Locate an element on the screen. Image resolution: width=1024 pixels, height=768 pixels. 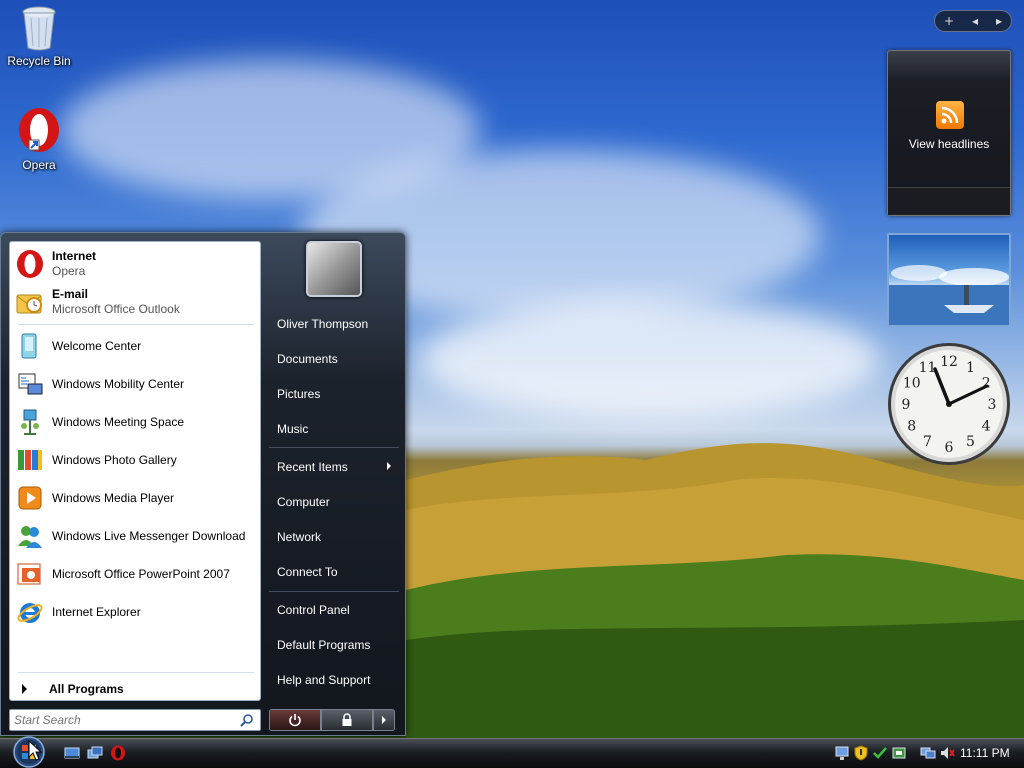
volume-muted-icon is located at coordinates (947, 753).